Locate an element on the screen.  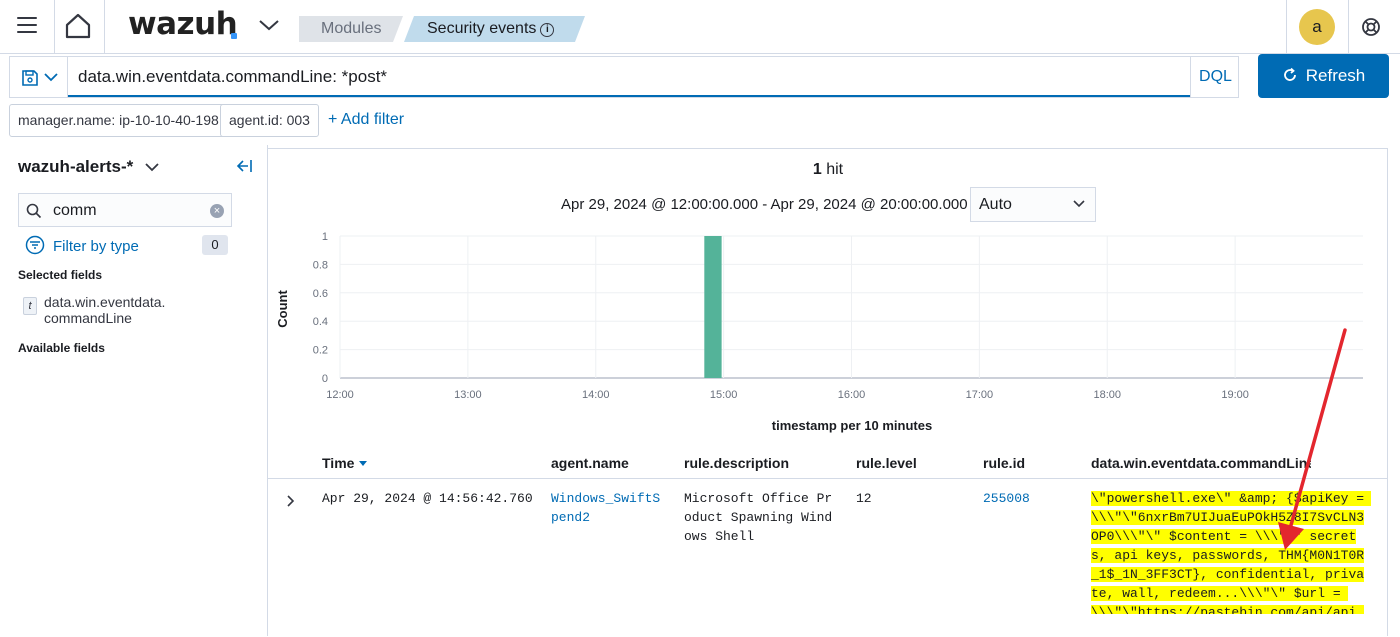
column-header-level: rule.level is located at coordinates (886, 463).